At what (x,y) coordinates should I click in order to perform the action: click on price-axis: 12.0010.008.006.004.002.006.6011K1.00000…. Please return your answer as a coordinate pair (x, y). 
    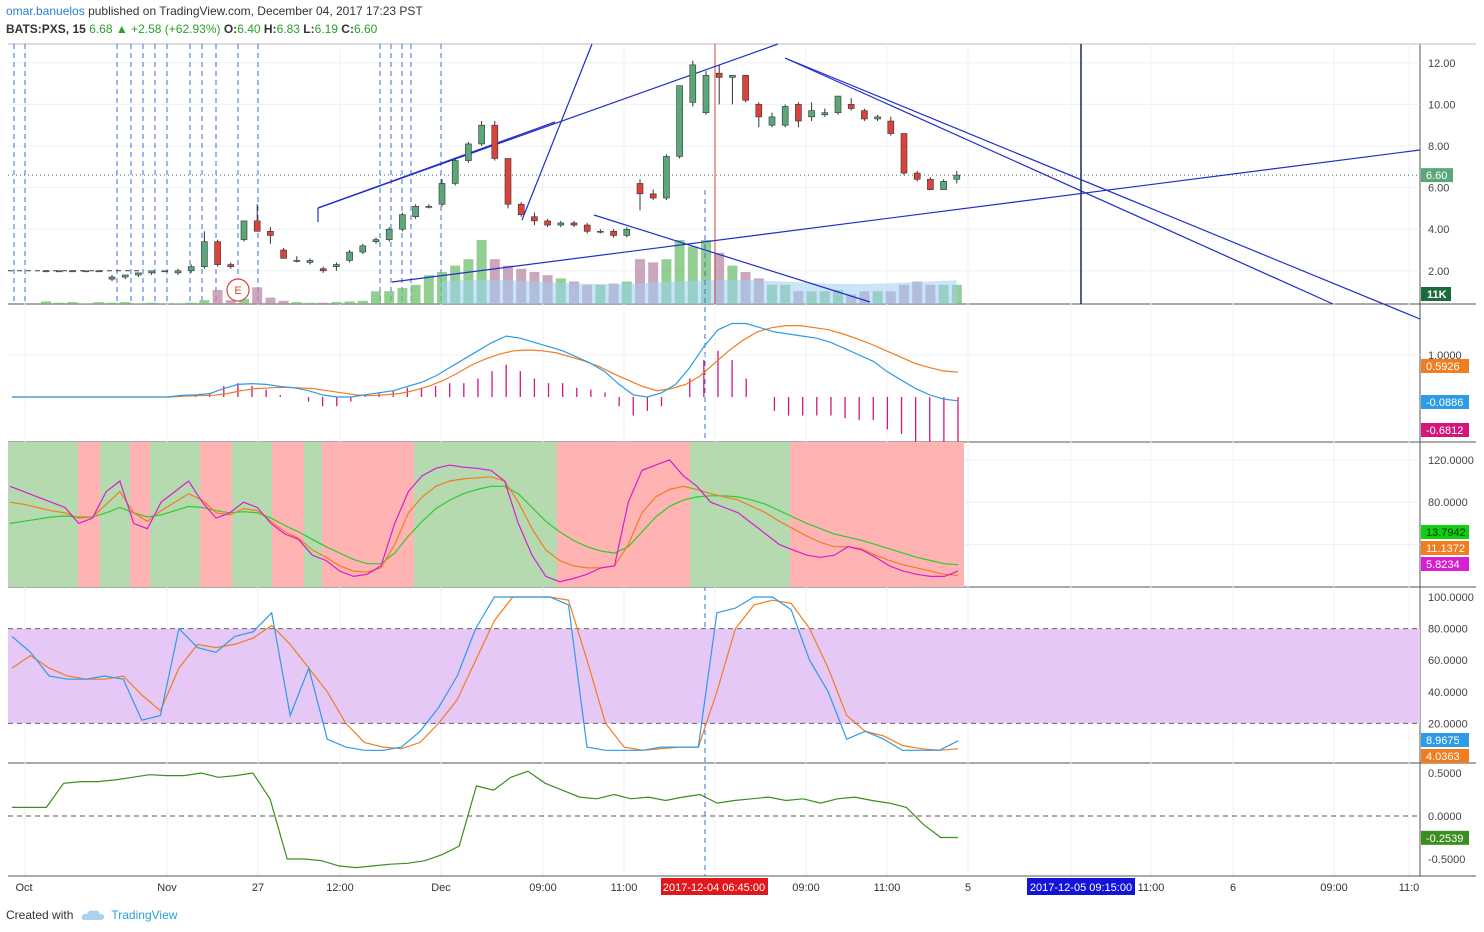
    Looking at the image, I should click on (1447, 462).